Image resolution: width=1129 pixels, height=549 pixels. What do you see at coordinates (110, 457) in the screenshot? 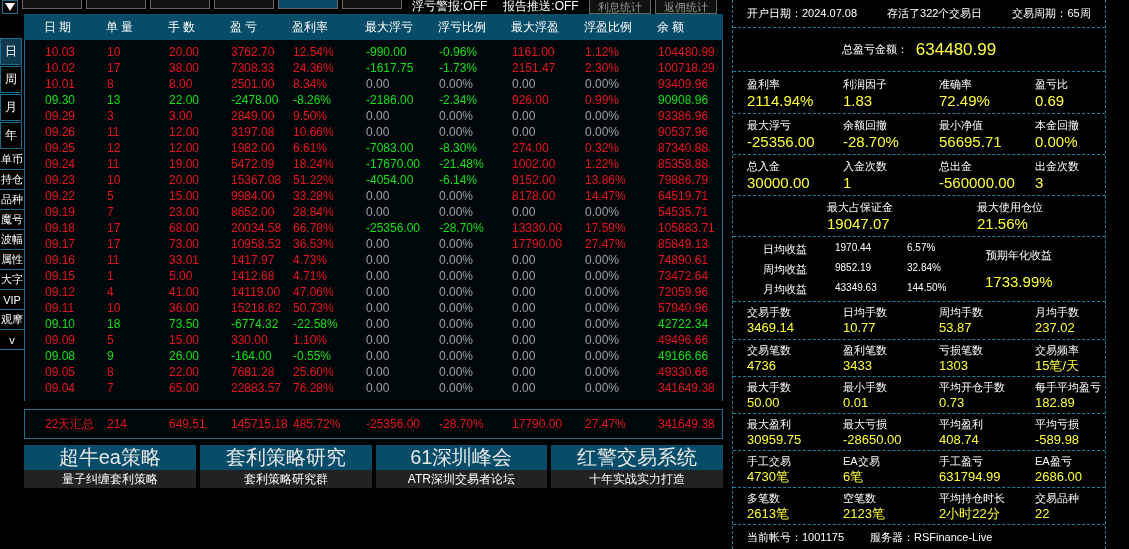
I see `banner-title: 超牛ea策略` at bounding box center [110, 457].